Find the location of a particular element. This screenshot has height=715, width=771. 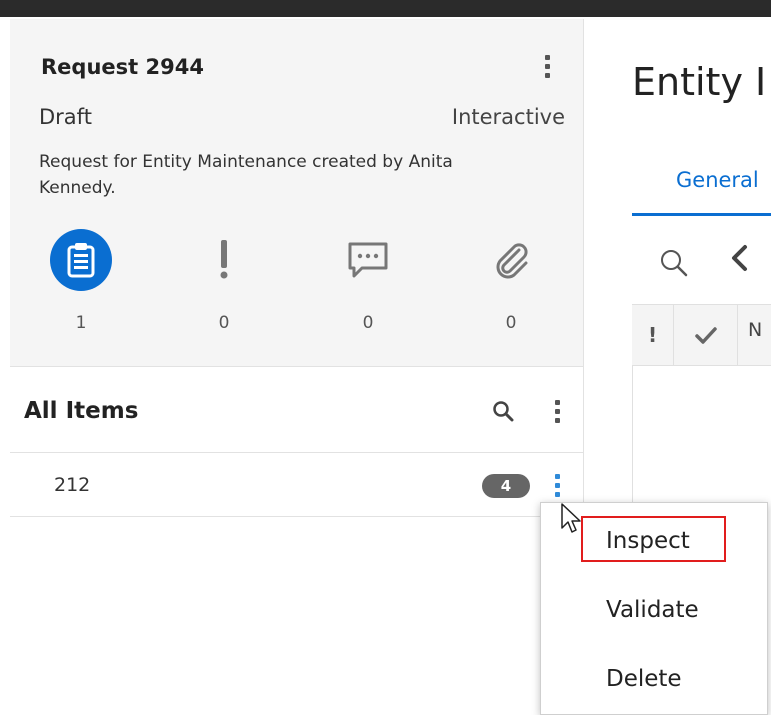

top-bar is located at coordinates (385, 8).